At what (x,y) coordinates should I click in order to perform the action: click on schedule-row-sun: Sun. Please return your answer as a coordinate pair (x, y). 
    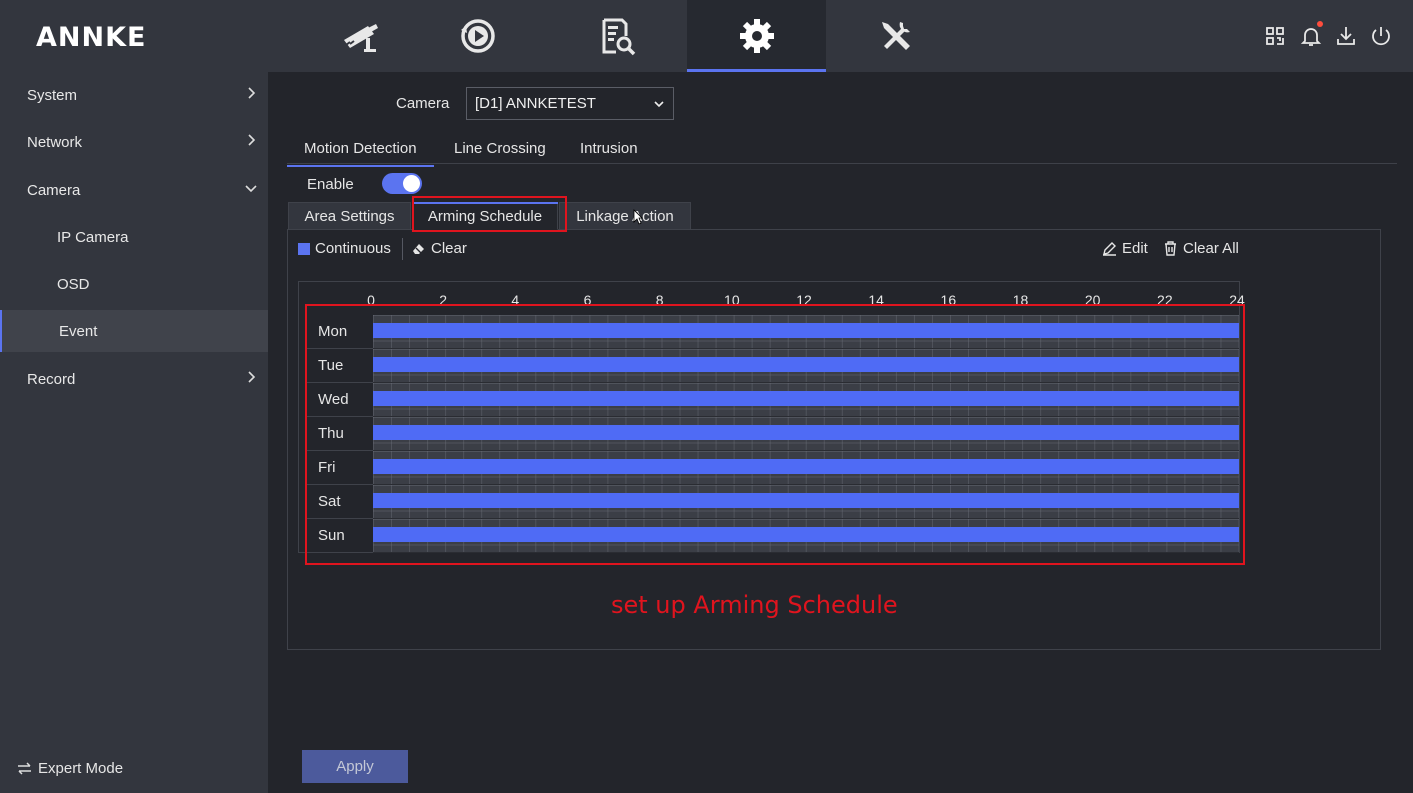
    Looking at the image, I should click on (773, 536).